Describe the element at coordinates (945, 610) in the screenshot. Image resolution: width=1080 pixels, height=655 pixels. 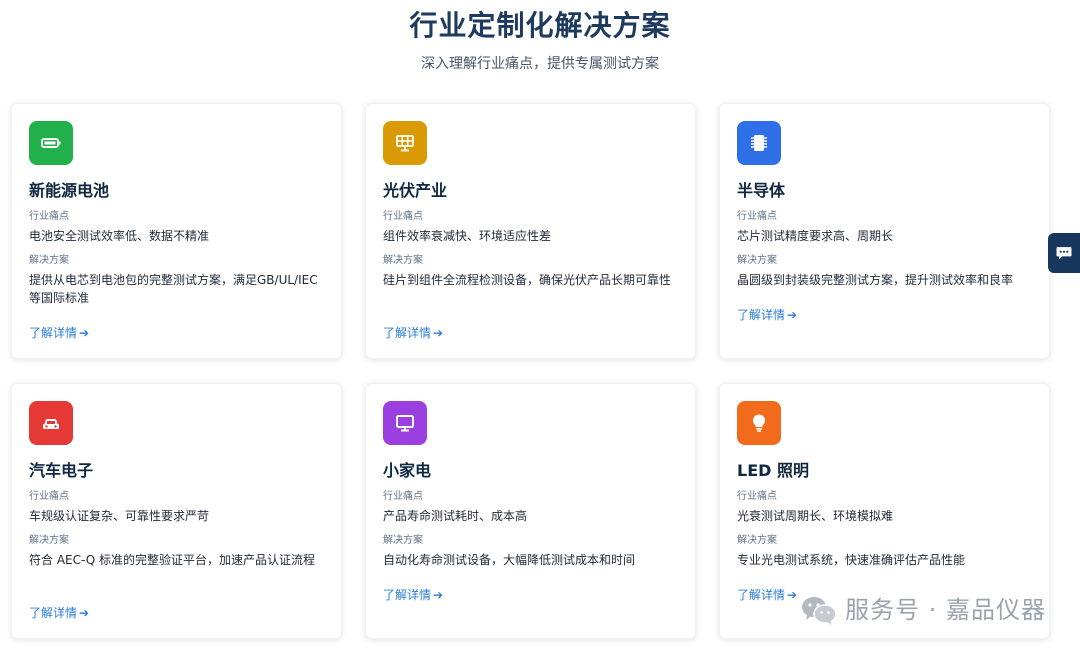
I see `watermark-text: 服务号 · 嘉品仪器` at that location.